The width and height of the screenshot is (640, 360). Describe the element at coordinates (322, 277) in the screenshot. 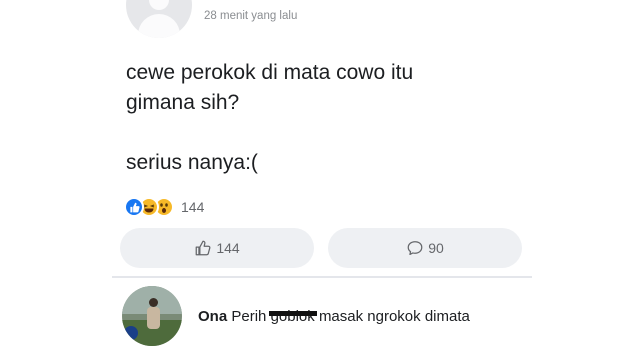

I see `divider` at that location.